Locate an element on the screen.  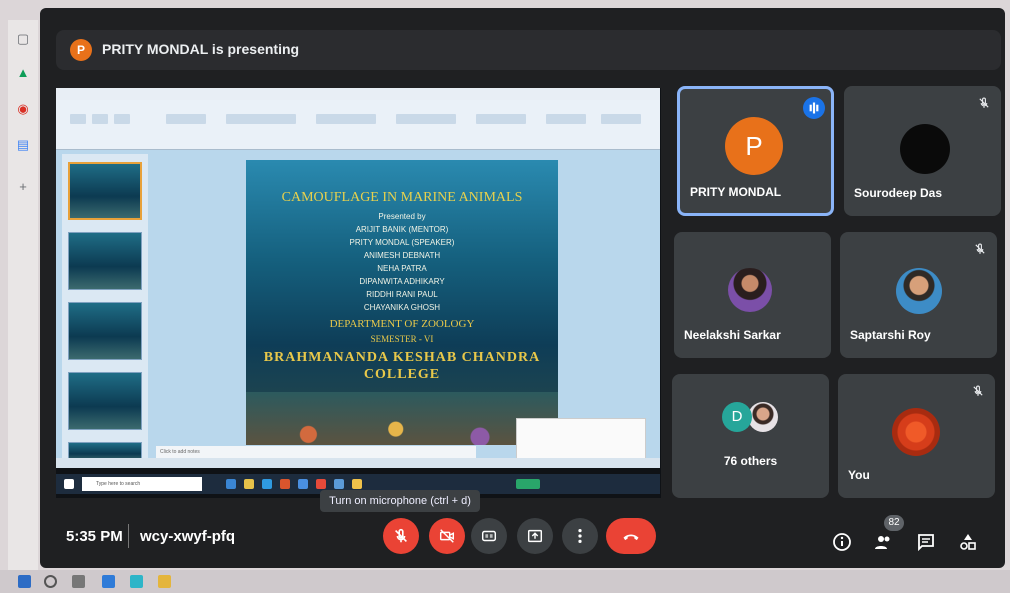
windows-start-icon is located at coordinates (24, 581).